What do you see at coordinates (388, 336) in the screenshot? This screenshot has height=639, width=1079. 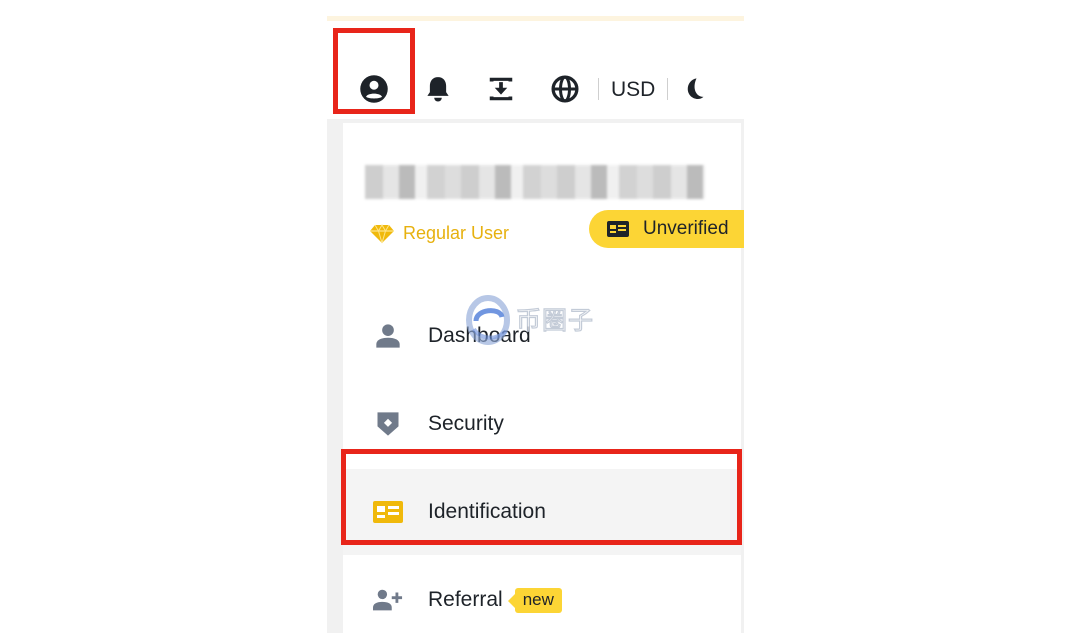 I see `person-icon` at bounding box center [388, 336].